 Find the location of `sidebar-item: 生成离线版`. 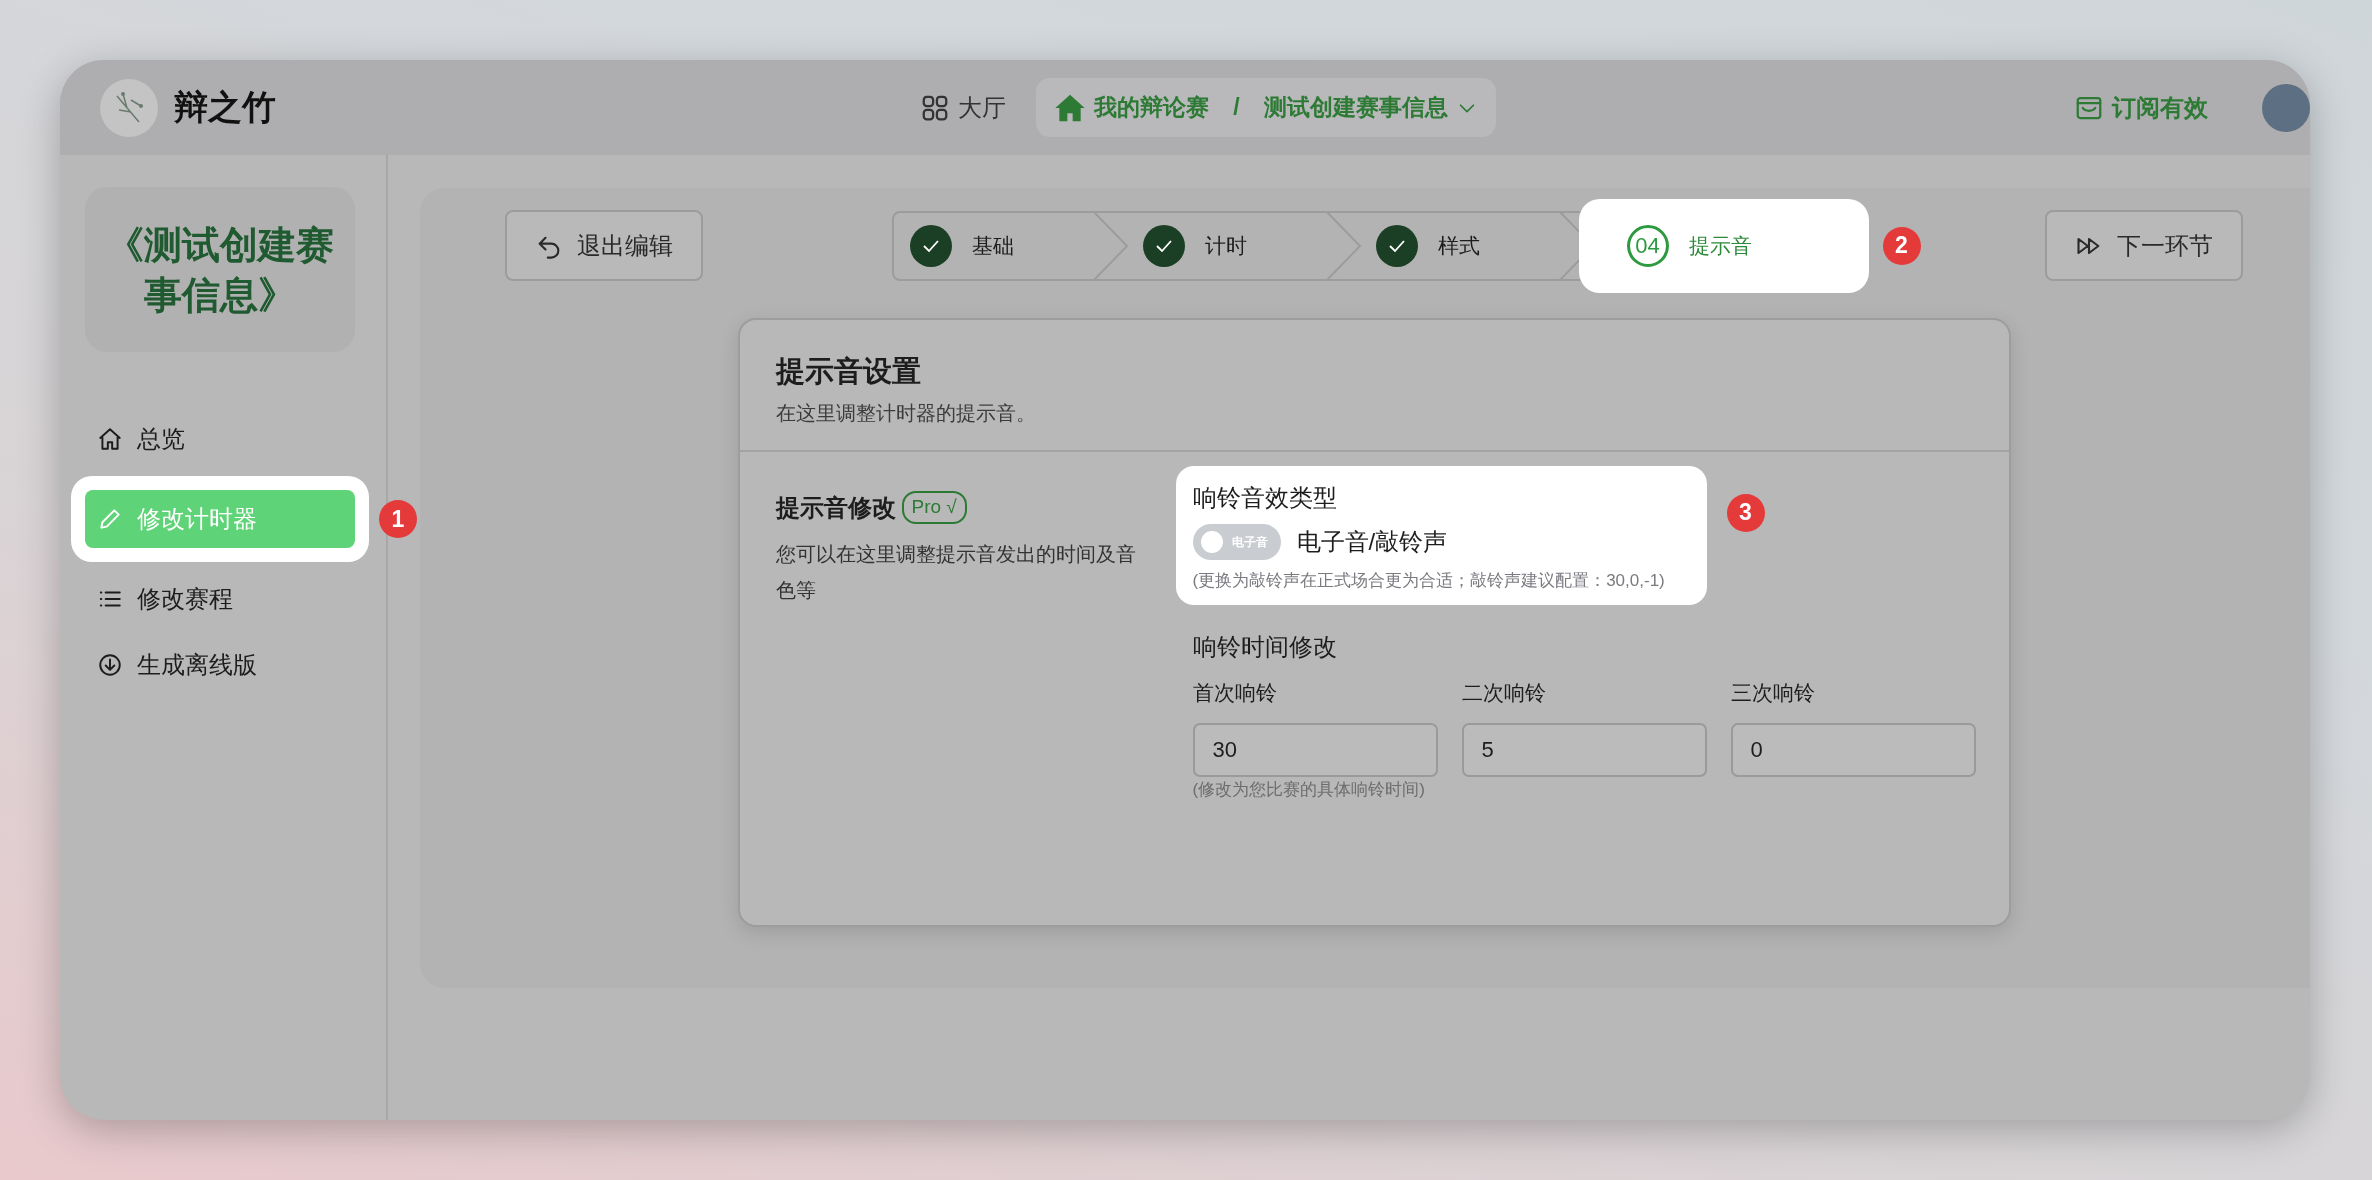

sidebar-item: 生成离线版 is located at coordinates (220, 665).